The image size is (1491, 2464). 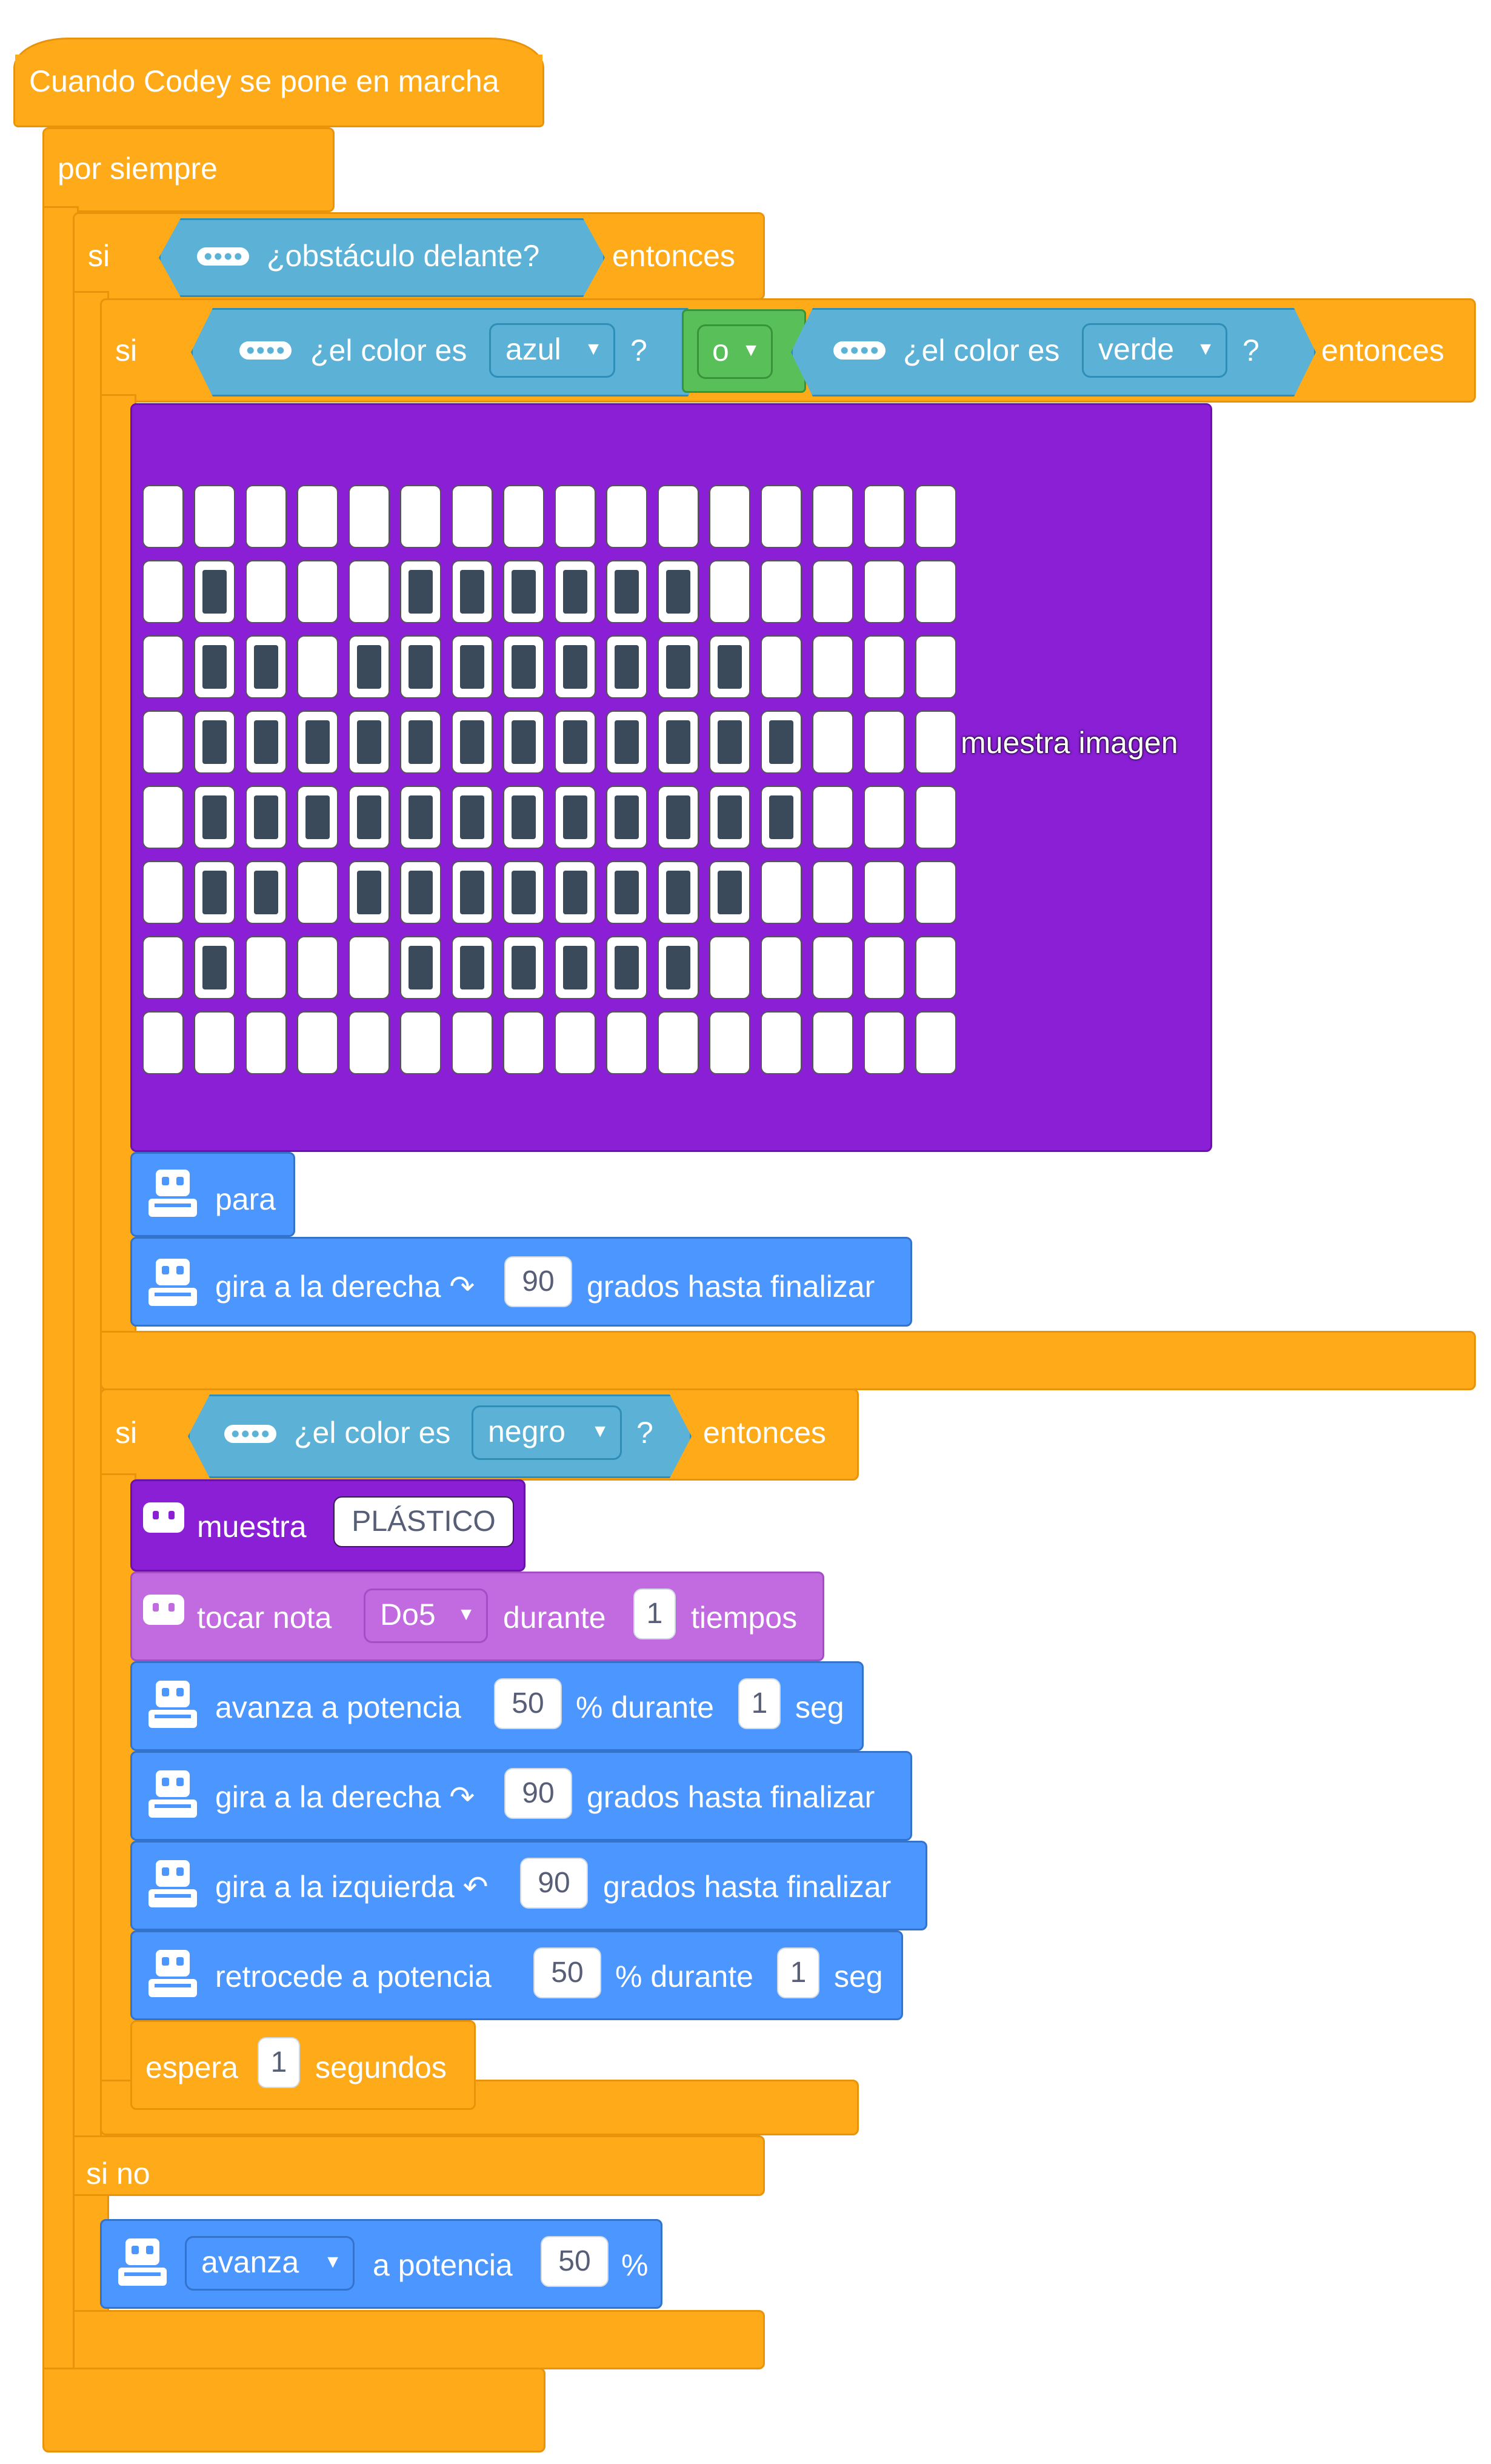 What do you see at coordinates (554, 1883) in the screenshot?
I see `degrees-input: 90` at bounding box center [554, 1883].